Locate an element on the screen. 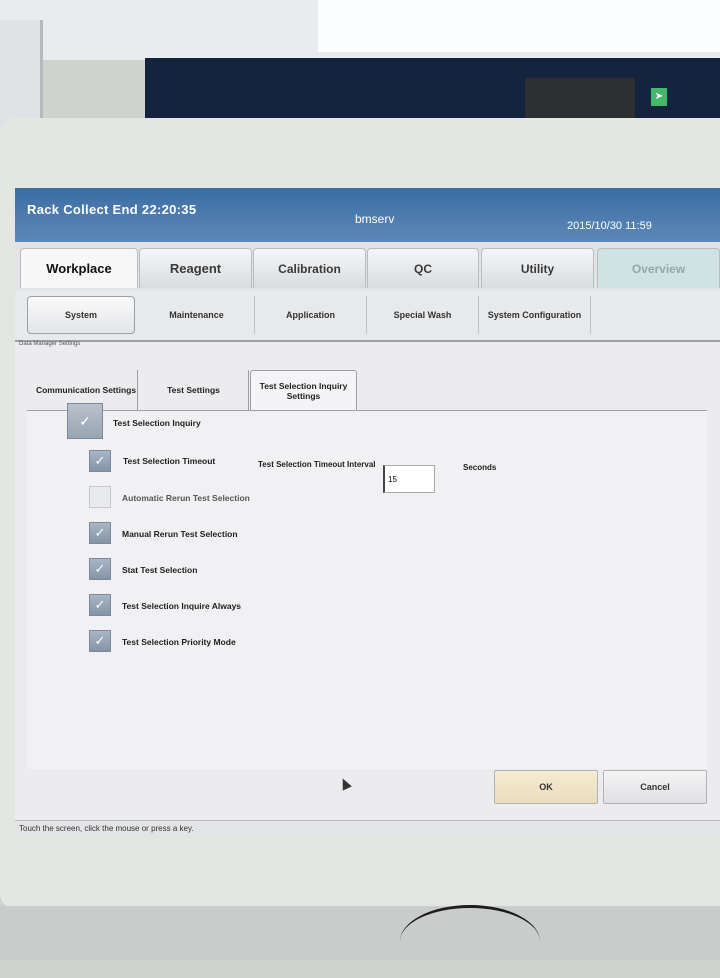 This screenshot has height=978, width=720. breadcrumb: Data Manager Settings is located at coordinates (50, 344).